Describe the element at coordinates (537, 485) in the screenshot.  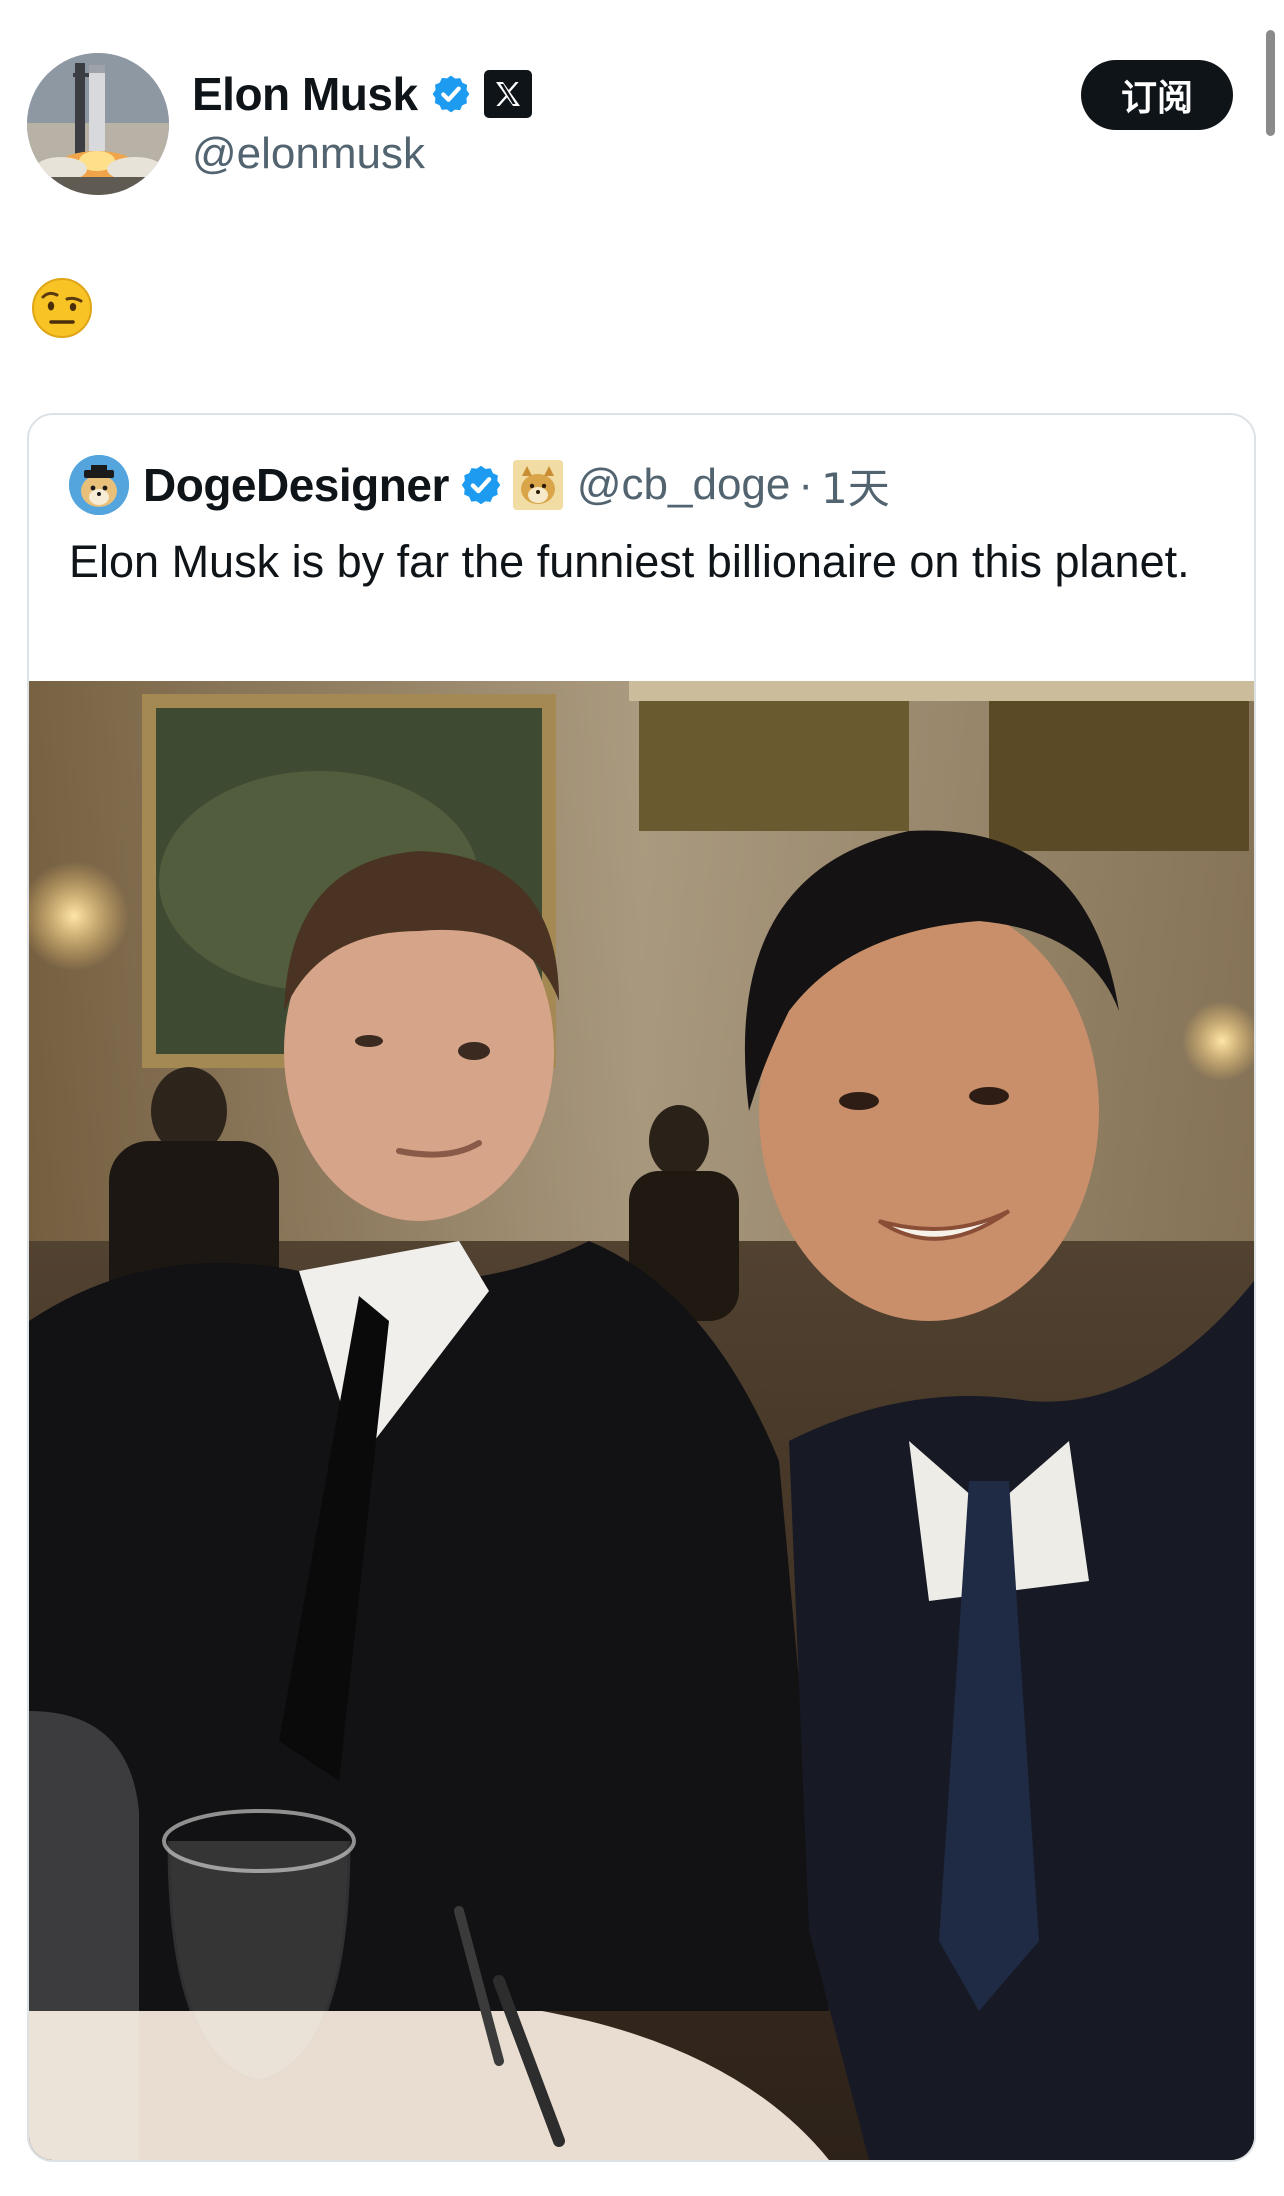
I see `doge-badge-icon` at that location.